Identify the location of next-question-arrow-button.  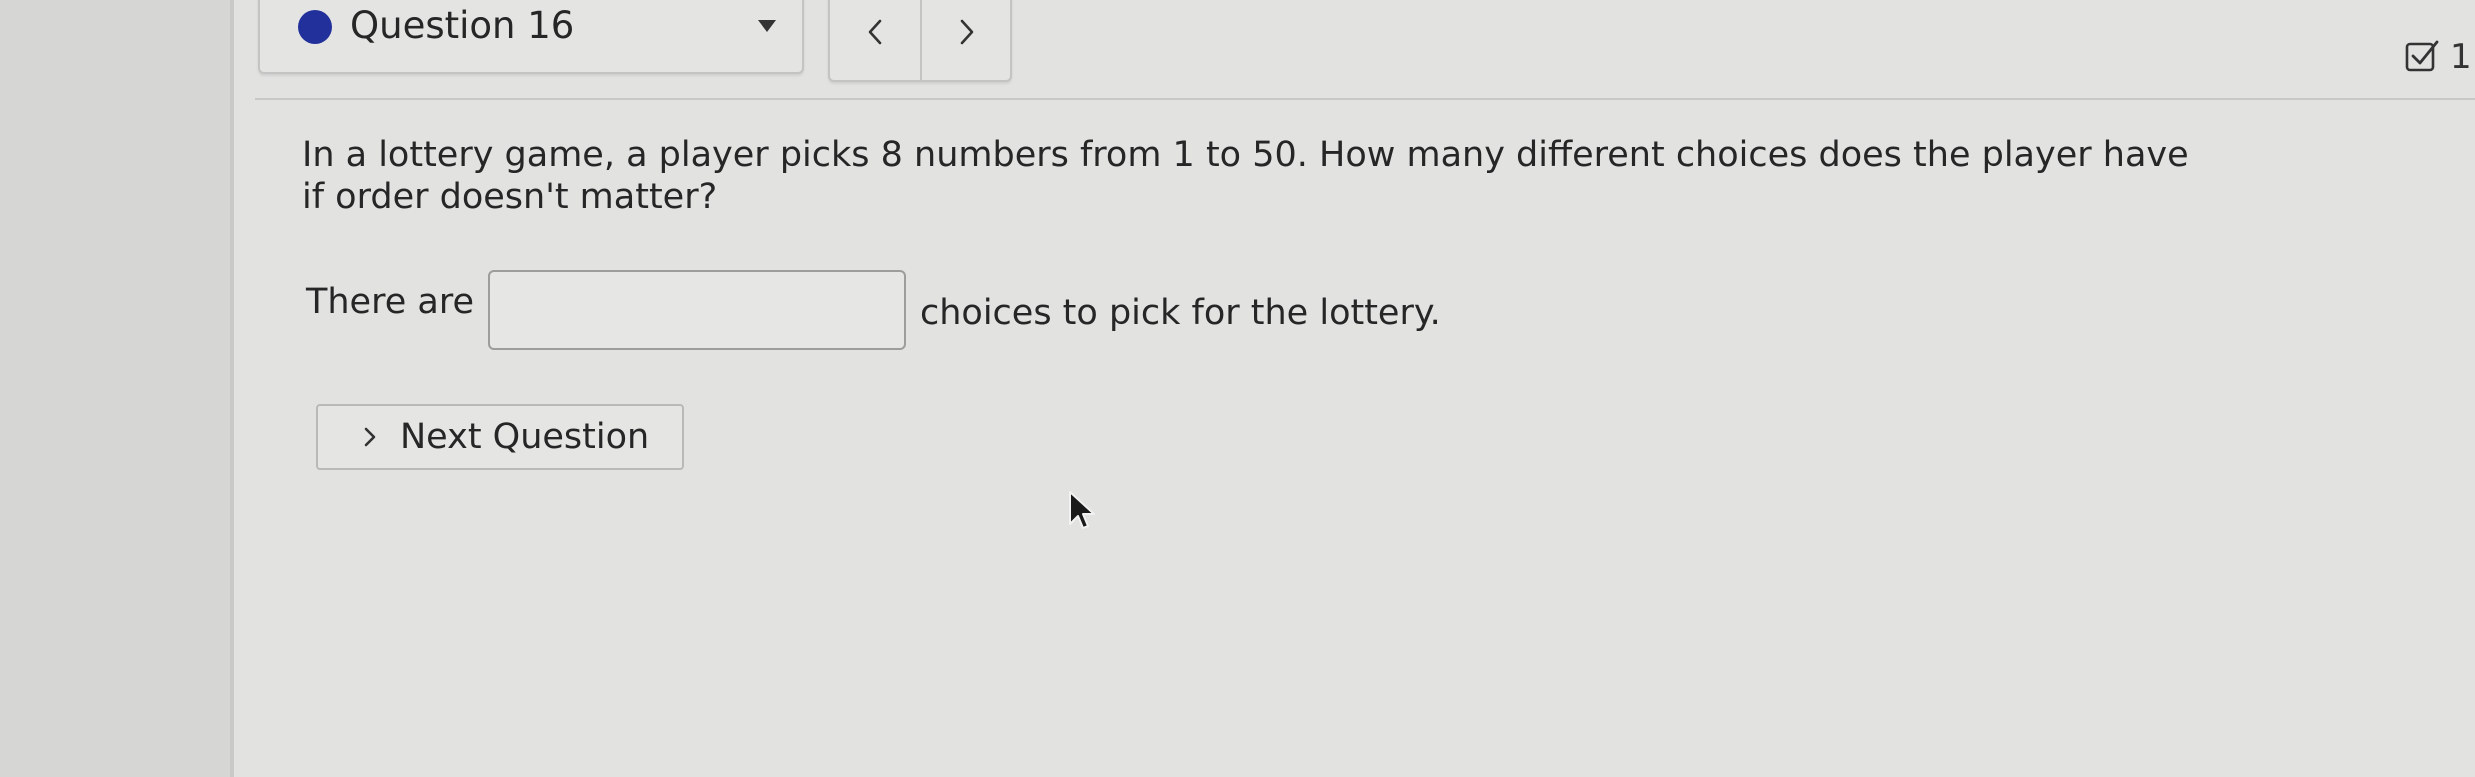
(967, 34).